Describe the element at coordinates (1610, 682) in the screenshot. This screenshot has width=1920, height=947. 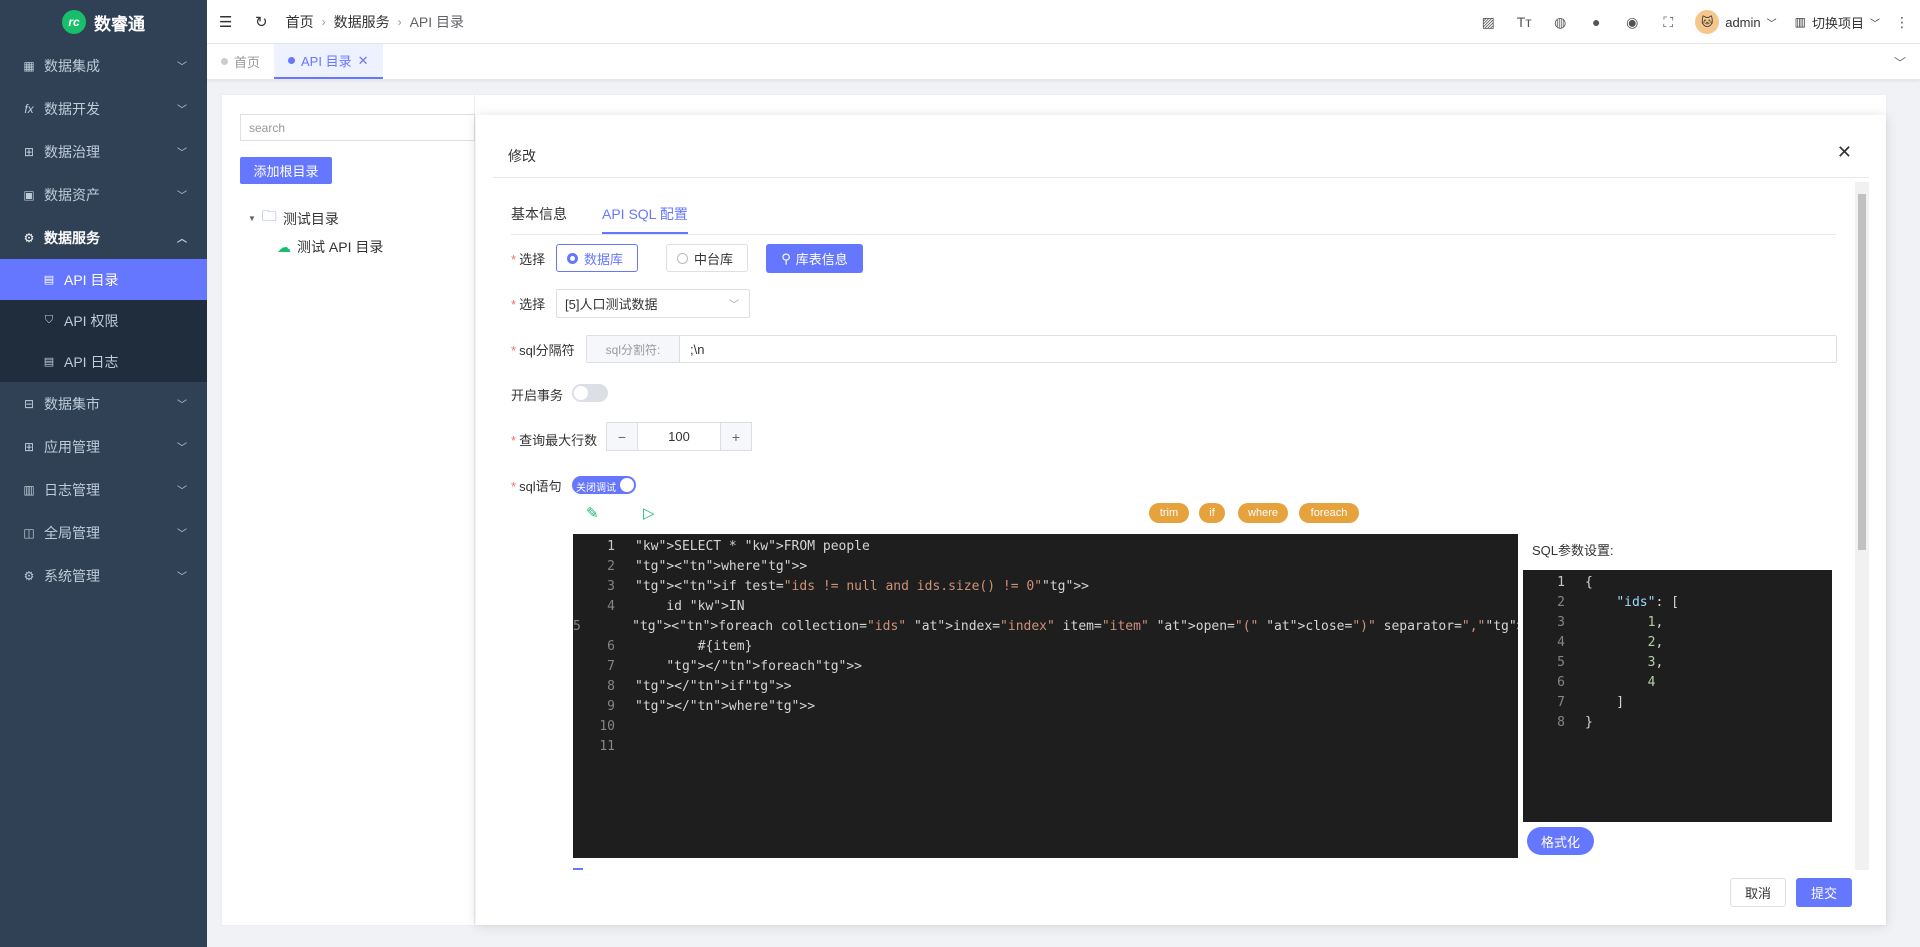
I see `code-text: 4` at that location.